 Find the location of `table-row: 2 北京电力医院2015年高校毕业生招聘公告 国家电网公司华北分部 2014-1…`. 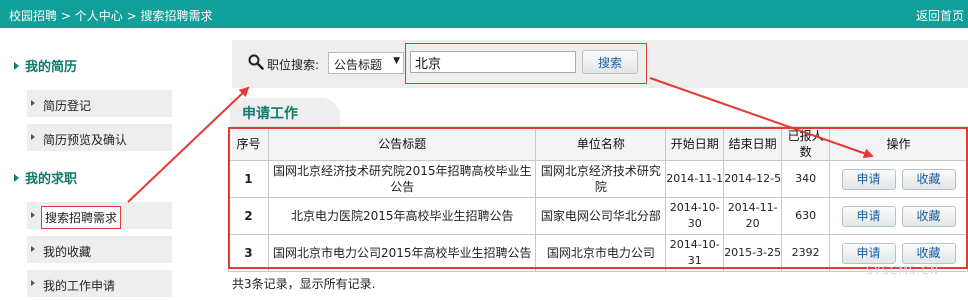

table-row: 2 北京电力医院2015年高校毕业生招聘公告 国家电网公司华北分部 2014-1… is located at coordinates (598, 216).